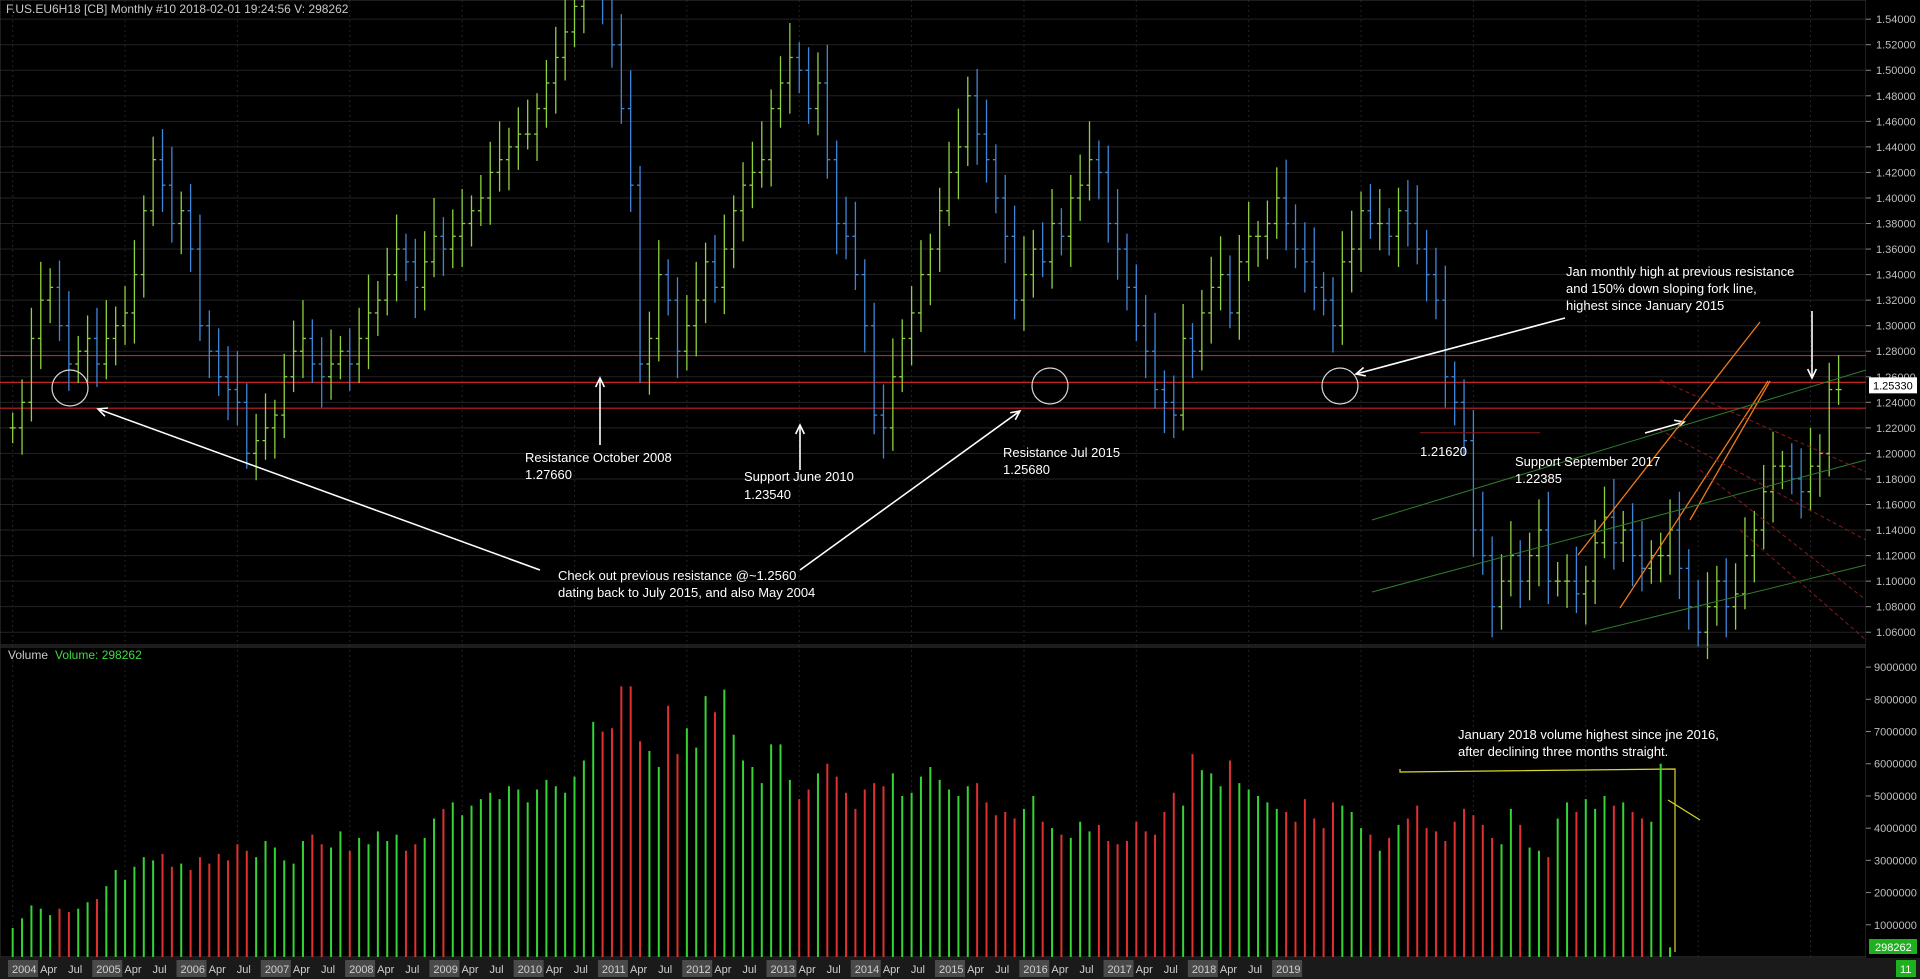 The height and width of the screenshot is (979, 1920). I want to click on volume-tick-label: 5000000, so click(1895, 797).